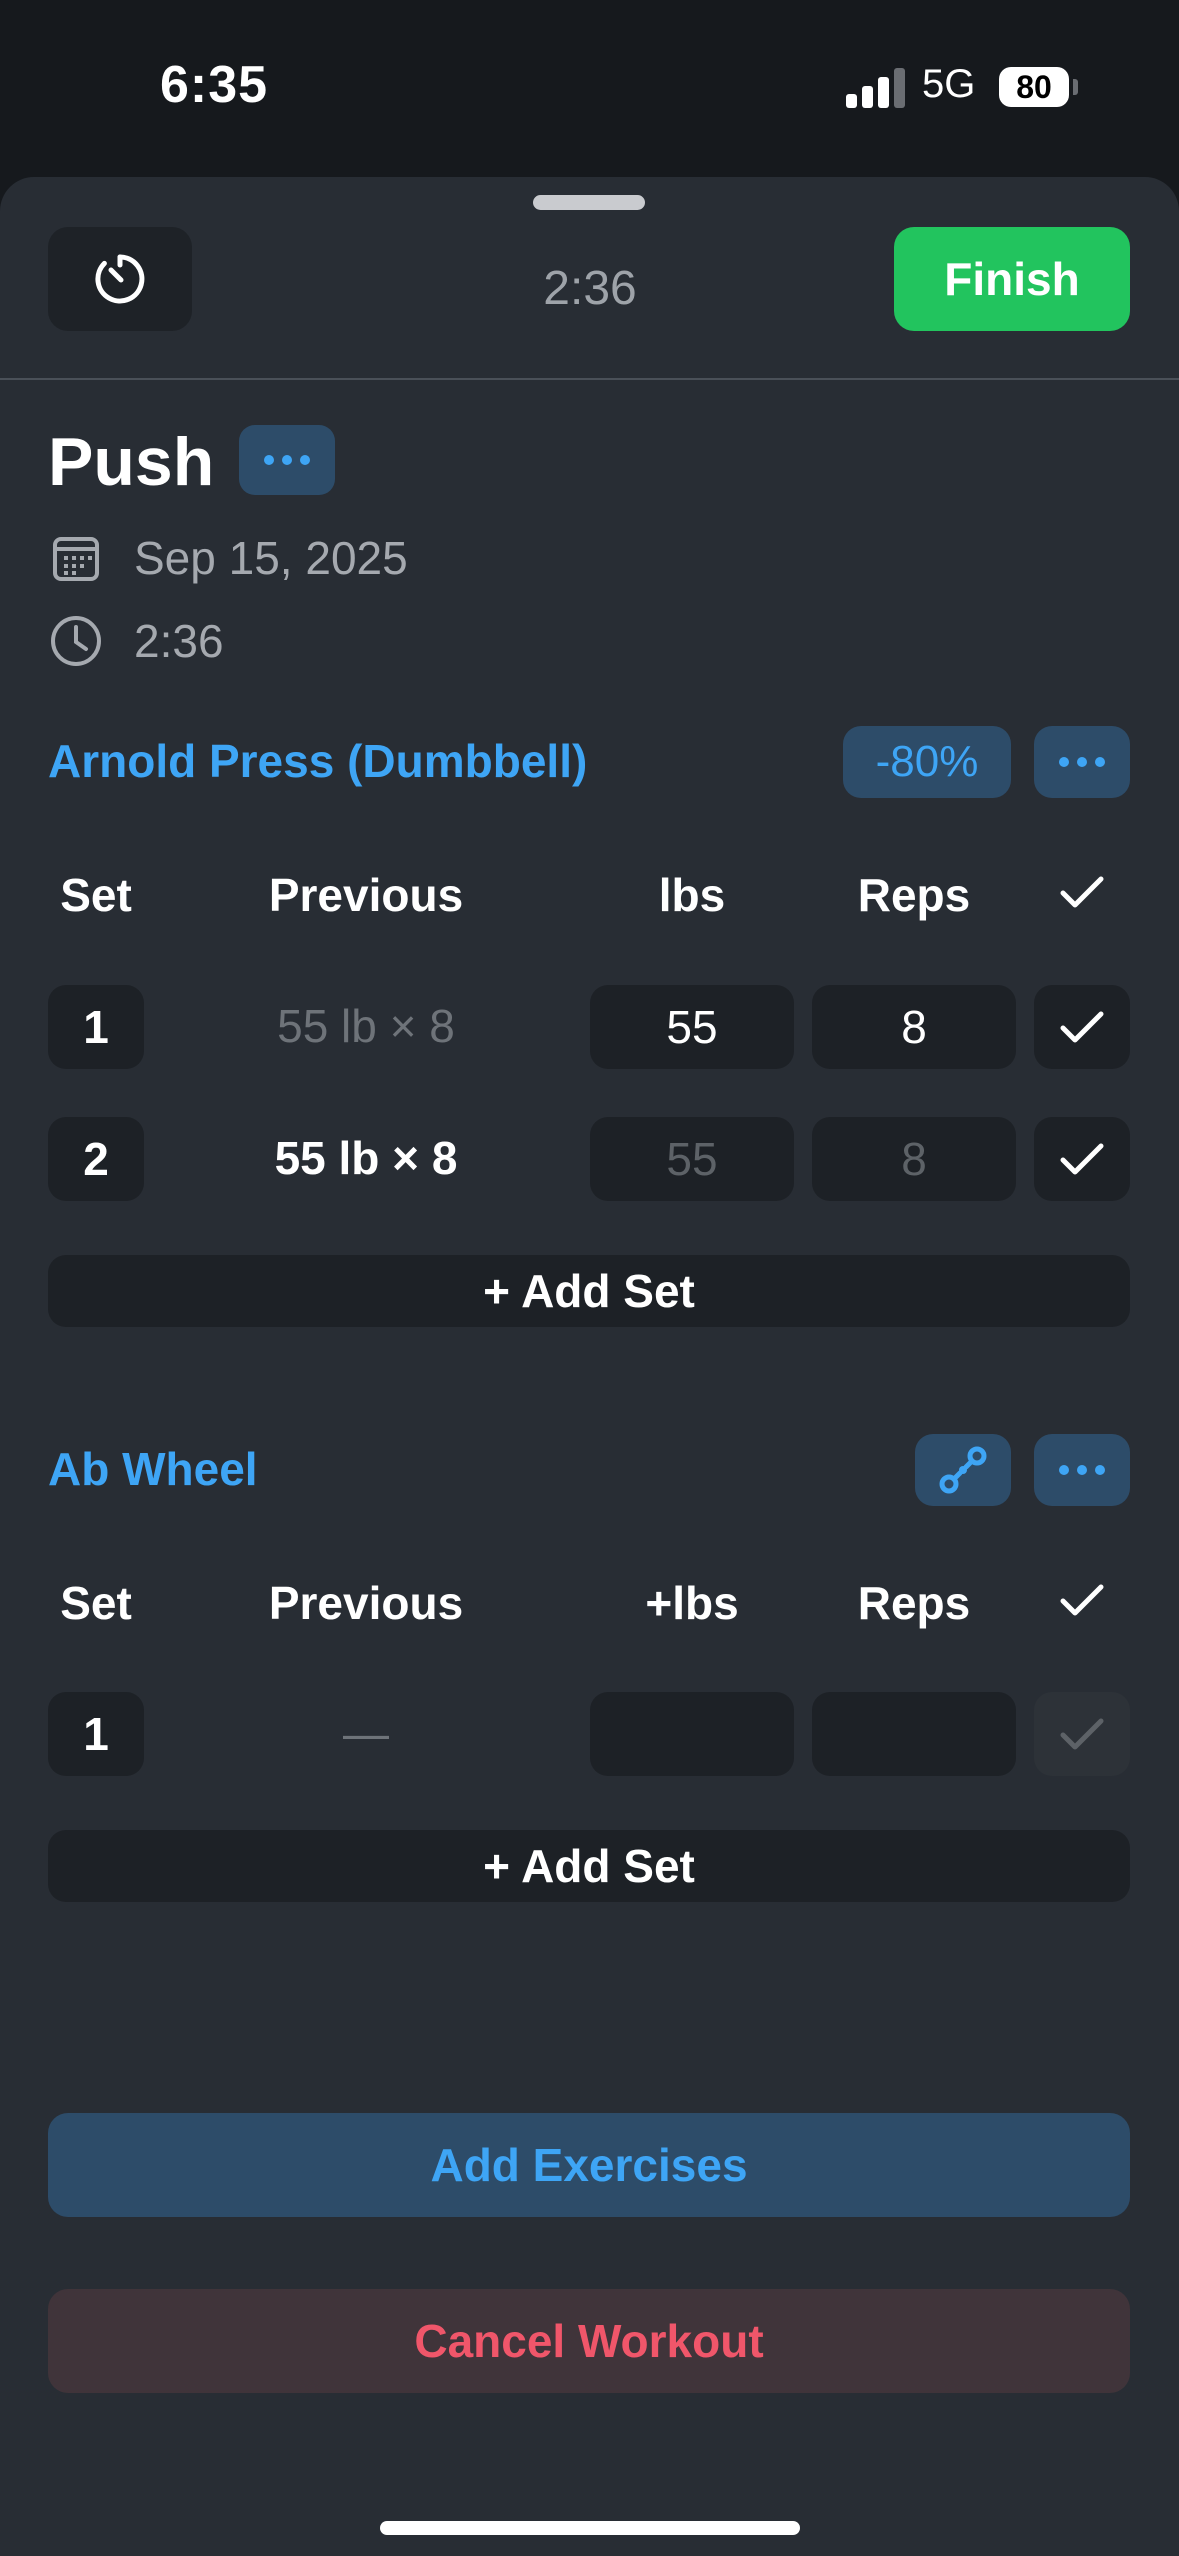 This screenshot has height=2556, width=1179. Describe the element at coordinates (692, 1734) in the screenshot. I see `weight-input` at that location.